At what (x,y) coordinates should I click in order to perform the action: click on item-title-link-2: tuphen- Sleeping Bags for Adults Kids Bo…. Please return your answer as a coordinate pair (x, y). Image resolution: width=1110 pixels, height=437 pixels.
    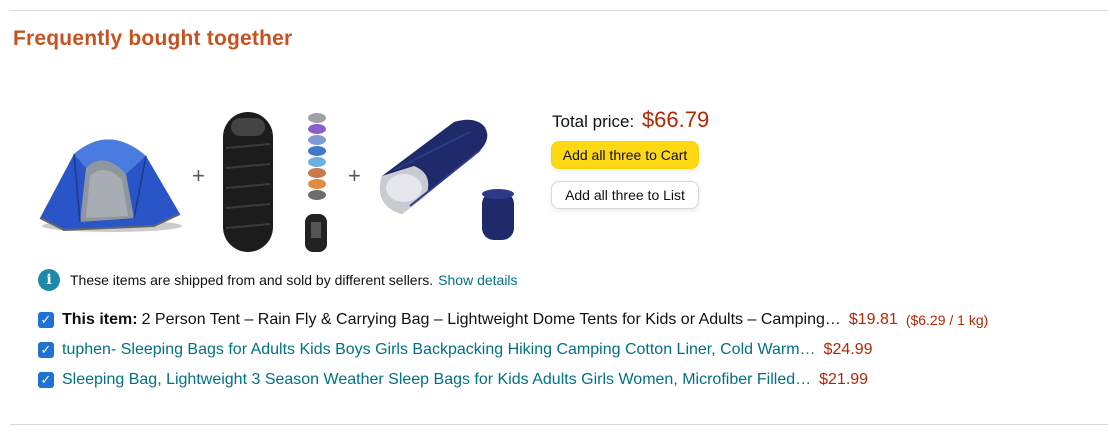
    Looking at the image, I should click on (439, 350).